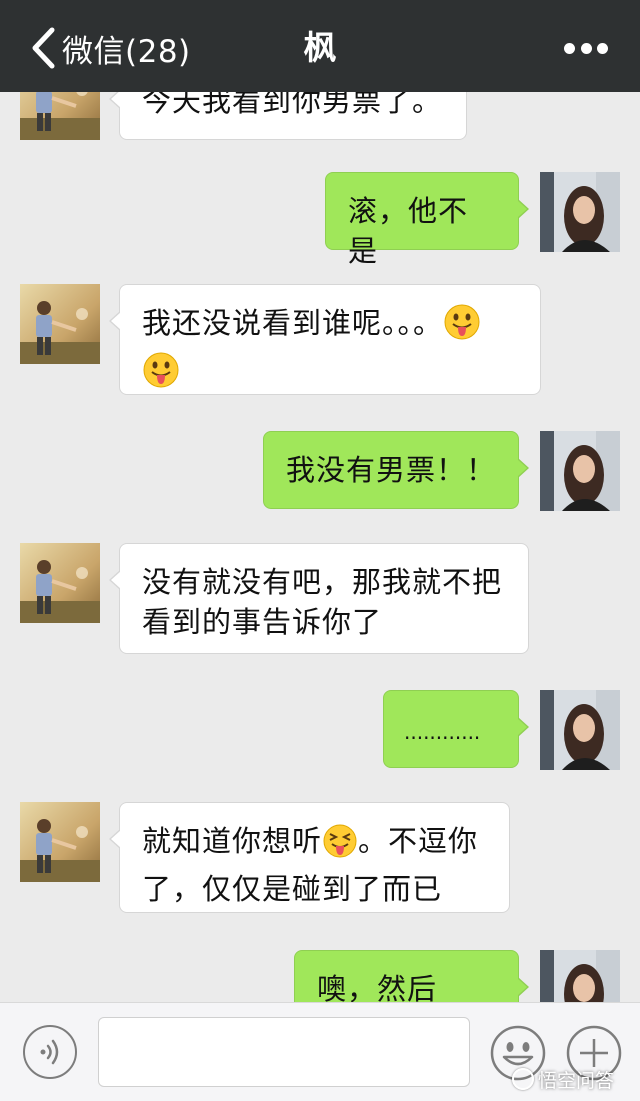  Describe the element at coordinates (292, 889) in the screenshot. I see `message-text-line2: 了，仅仅是碰到了而已` at that location.